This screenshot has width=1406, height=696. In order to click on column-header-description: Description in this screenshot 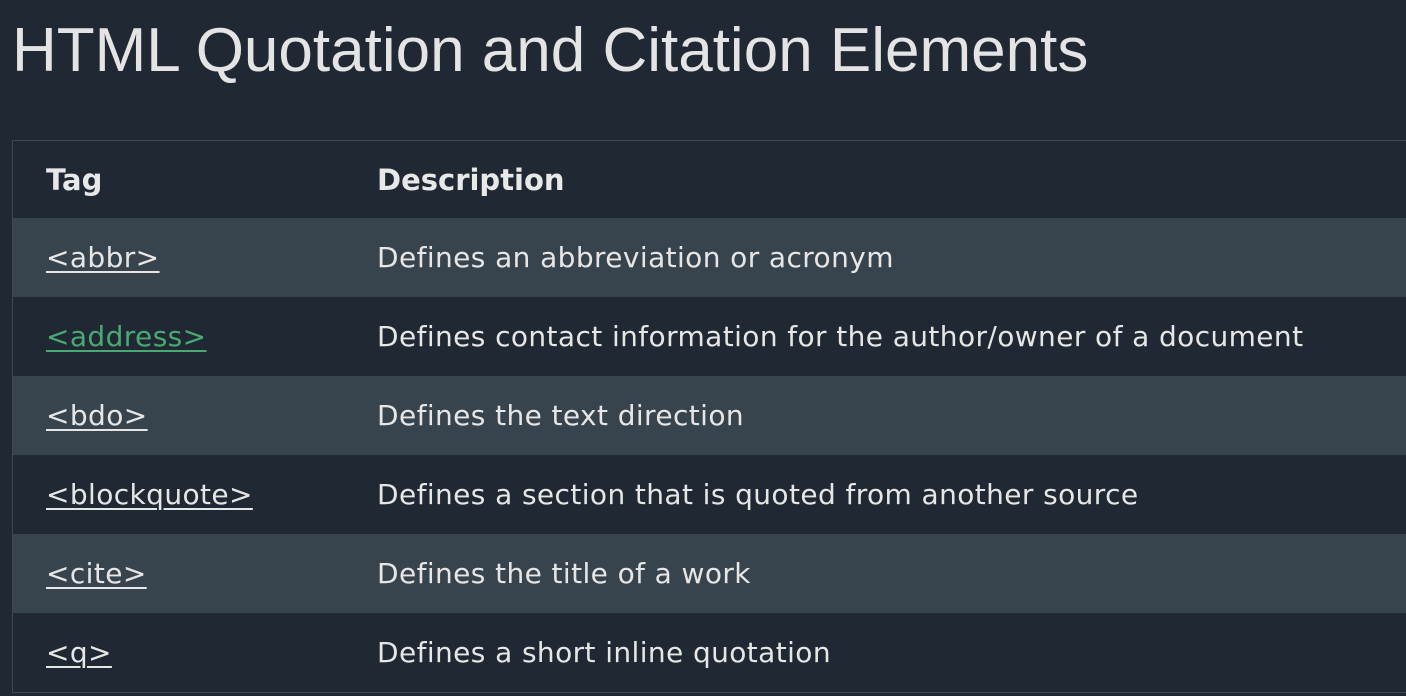, I will do `click(471, 179)`.